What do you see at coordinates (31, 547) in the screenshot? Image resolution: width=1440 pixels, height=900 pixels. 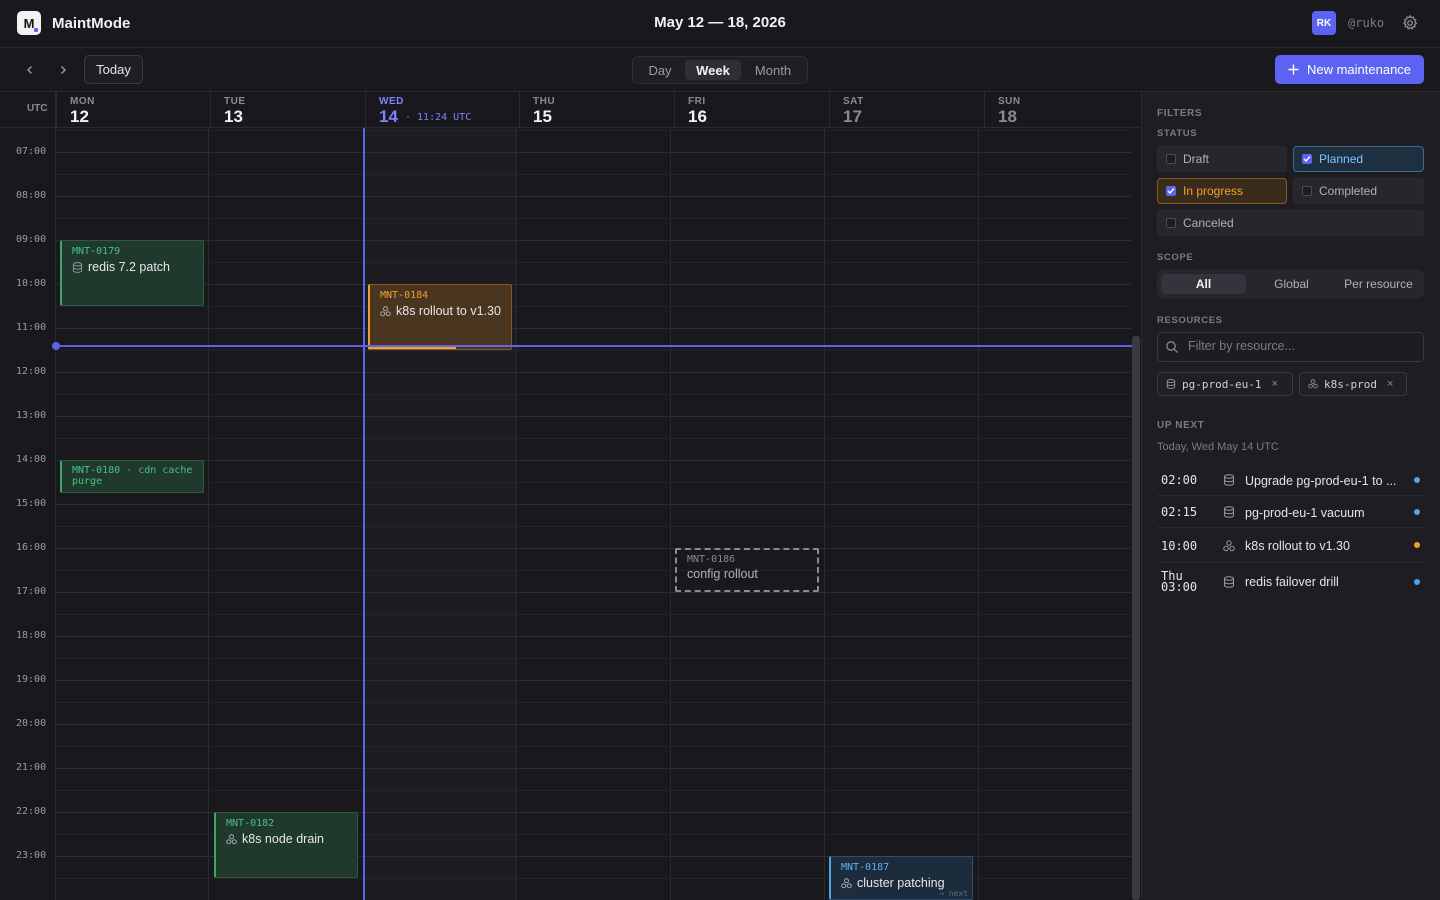 I see `hour-label: 16:00` at bounding box center [31, 547].